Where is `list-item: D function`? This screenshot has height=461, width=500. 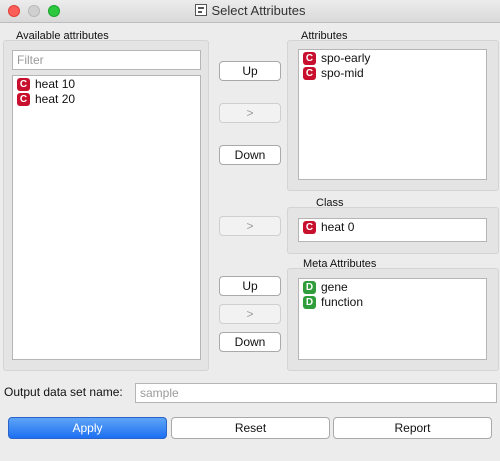
list-item: D function is located at coordinates (393, 302).